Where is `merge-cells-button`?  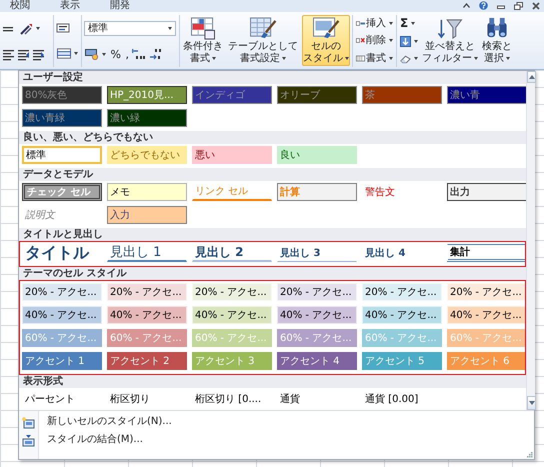 merge-cells-button is located at coordinates (67, 53).